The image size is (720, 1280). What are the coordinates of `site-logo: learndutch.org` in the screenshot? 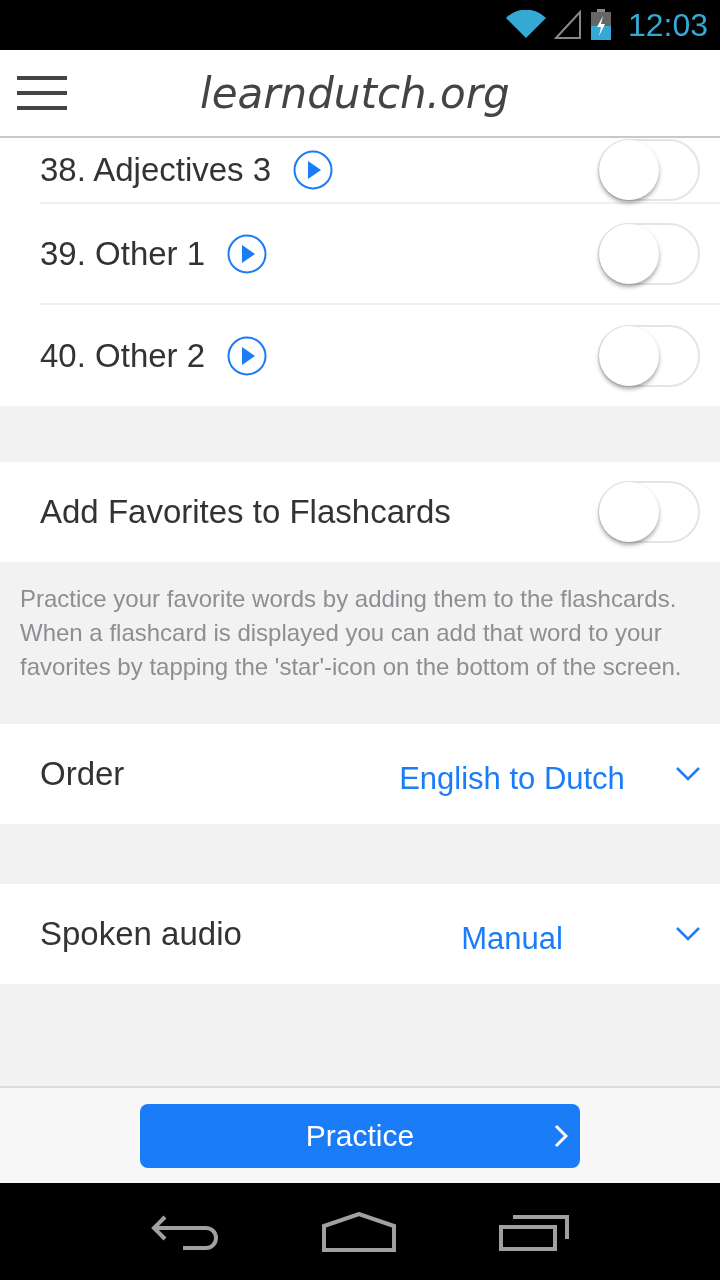 It's located at (355, 93).